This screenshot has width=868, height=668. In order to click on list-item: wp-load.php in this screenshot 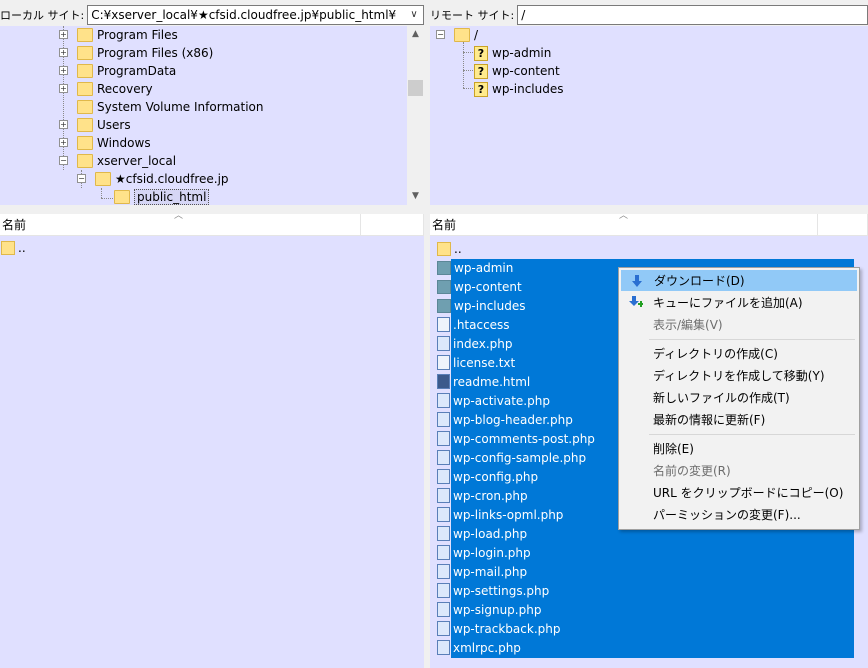, I will do `click(482, 533)`.